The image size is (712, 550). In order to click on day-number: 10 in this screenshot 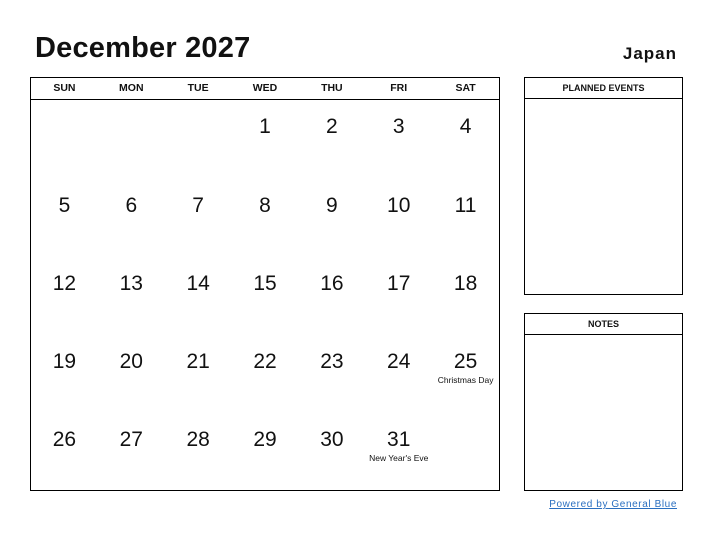, I will do `click(399, 205)`.